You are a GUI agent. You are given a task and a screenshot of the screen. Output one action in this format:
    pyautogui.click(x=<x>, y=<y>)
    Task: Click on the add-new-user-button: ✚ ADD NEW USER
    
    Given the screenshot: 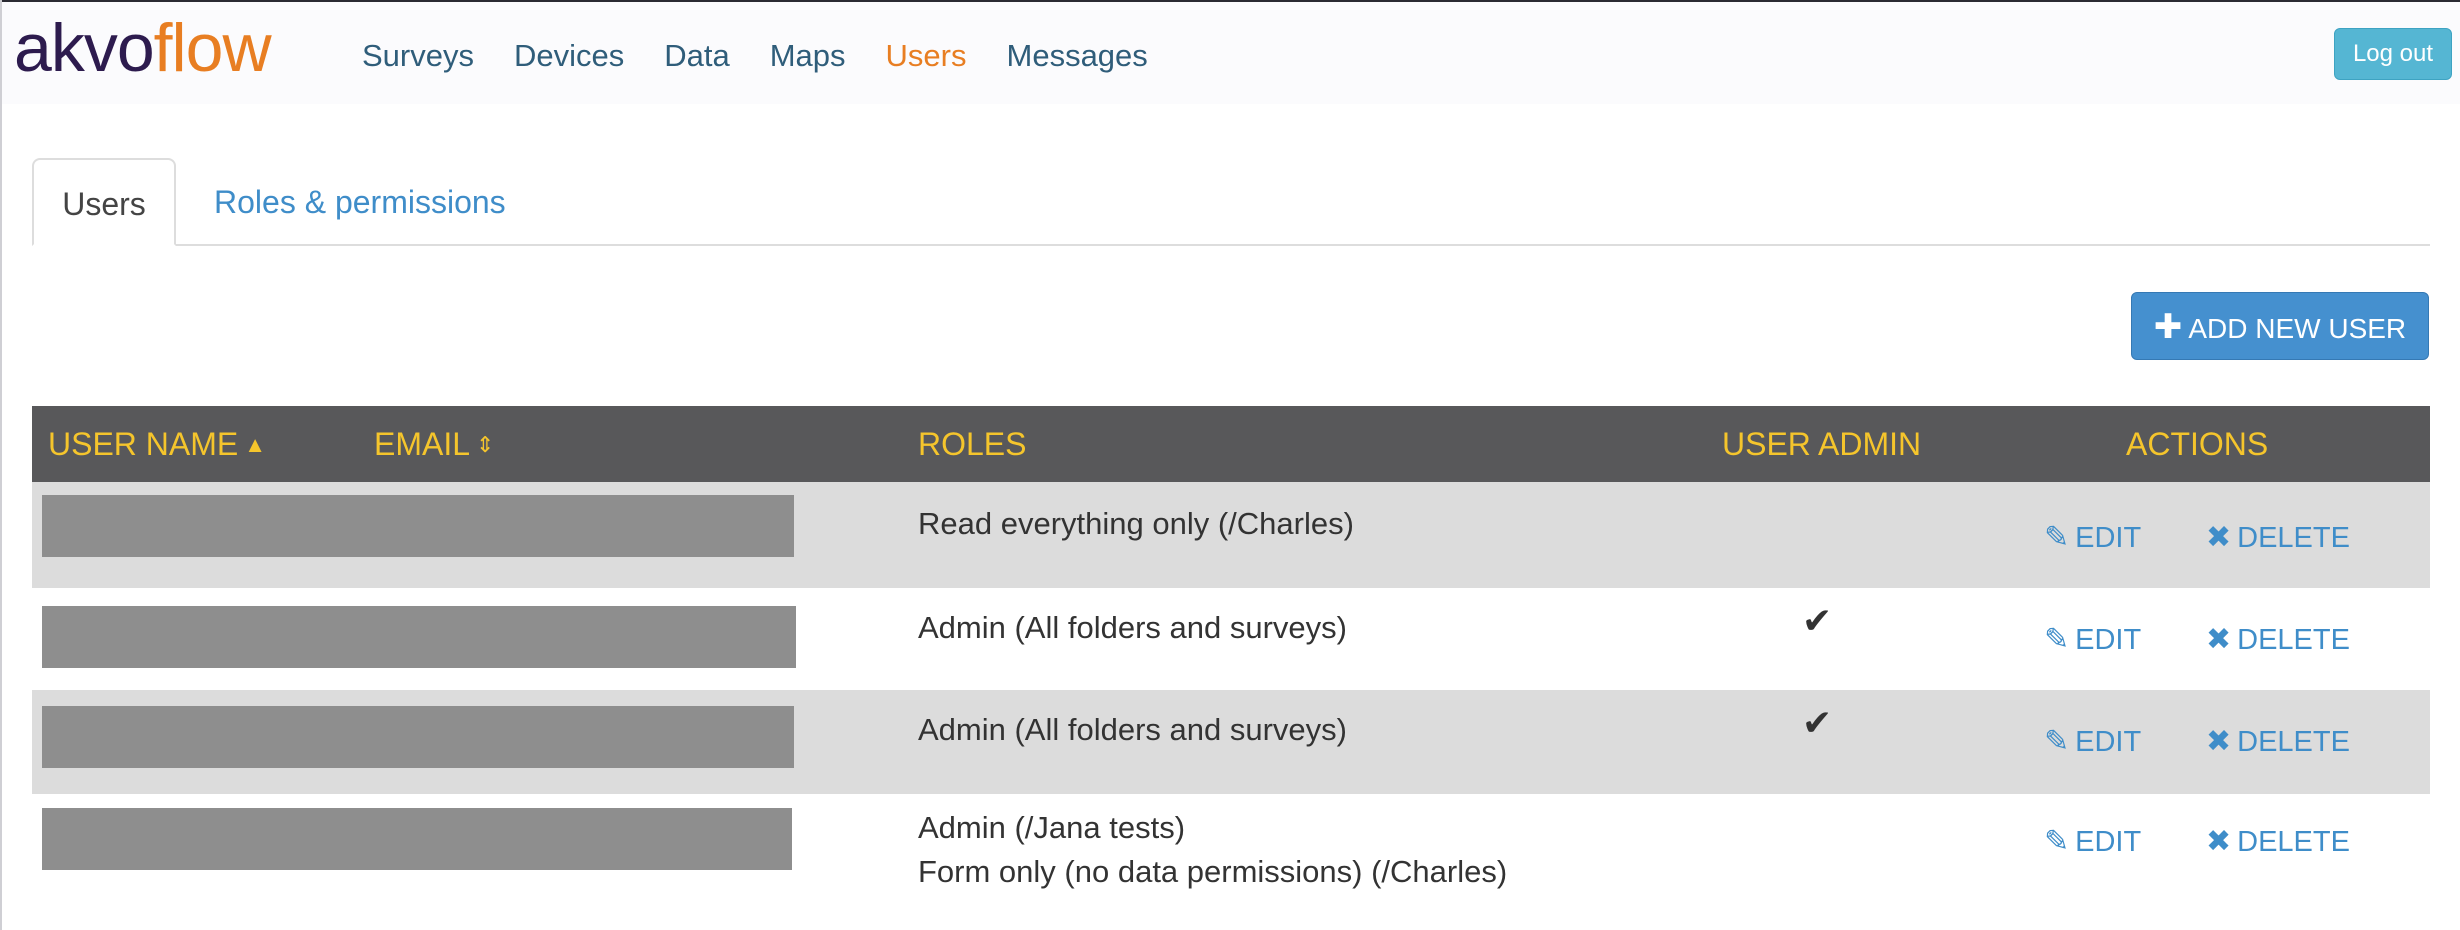 What is the action you would take?
    pyautogui.click(x=2280, y=326)
    